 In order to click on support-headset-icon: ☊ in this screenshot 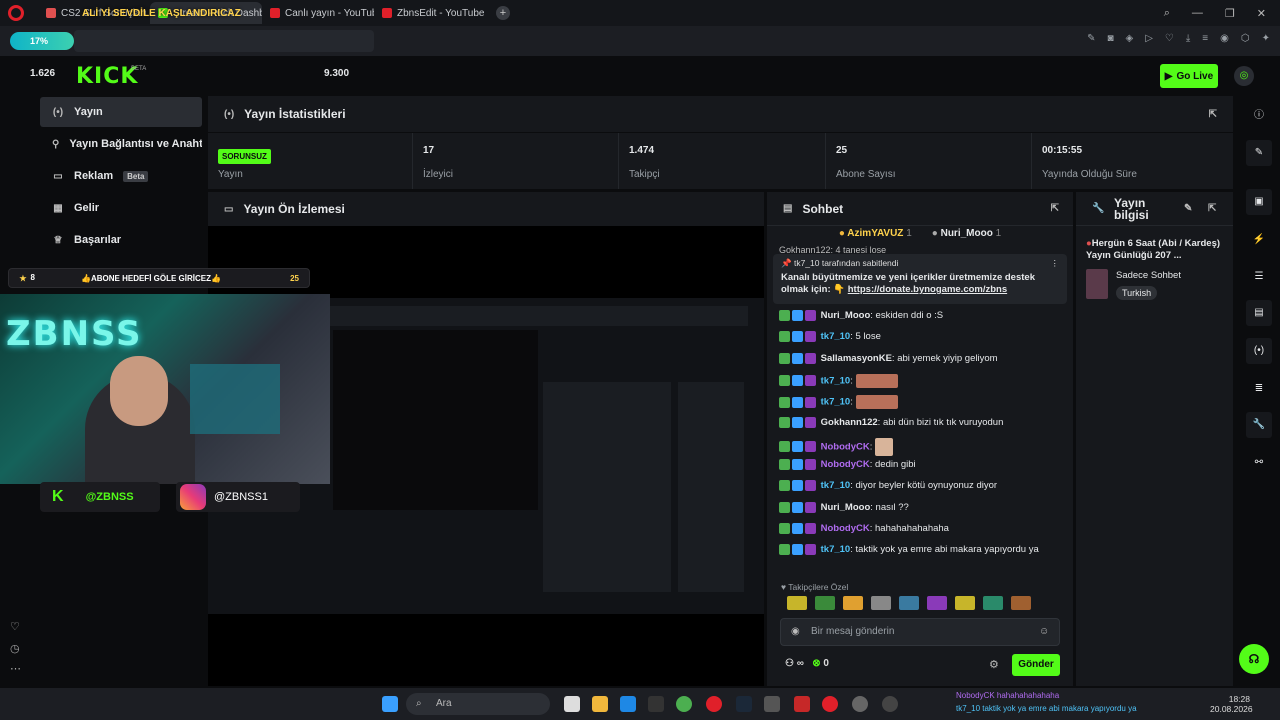, I will do `click(1254, 659)`.